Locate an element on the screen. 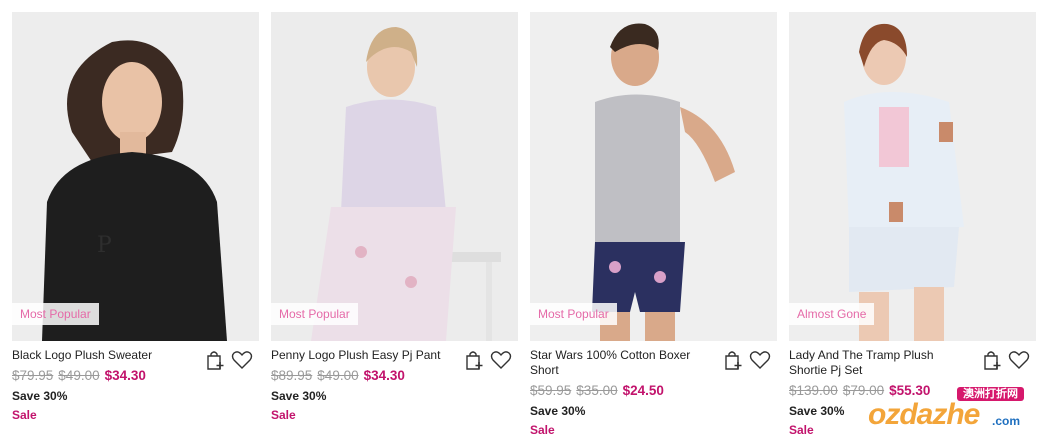 Image resolution: width=1051 pixels, height=445 pixels. original-price: $59.95 is located at coordinates (551, 390).